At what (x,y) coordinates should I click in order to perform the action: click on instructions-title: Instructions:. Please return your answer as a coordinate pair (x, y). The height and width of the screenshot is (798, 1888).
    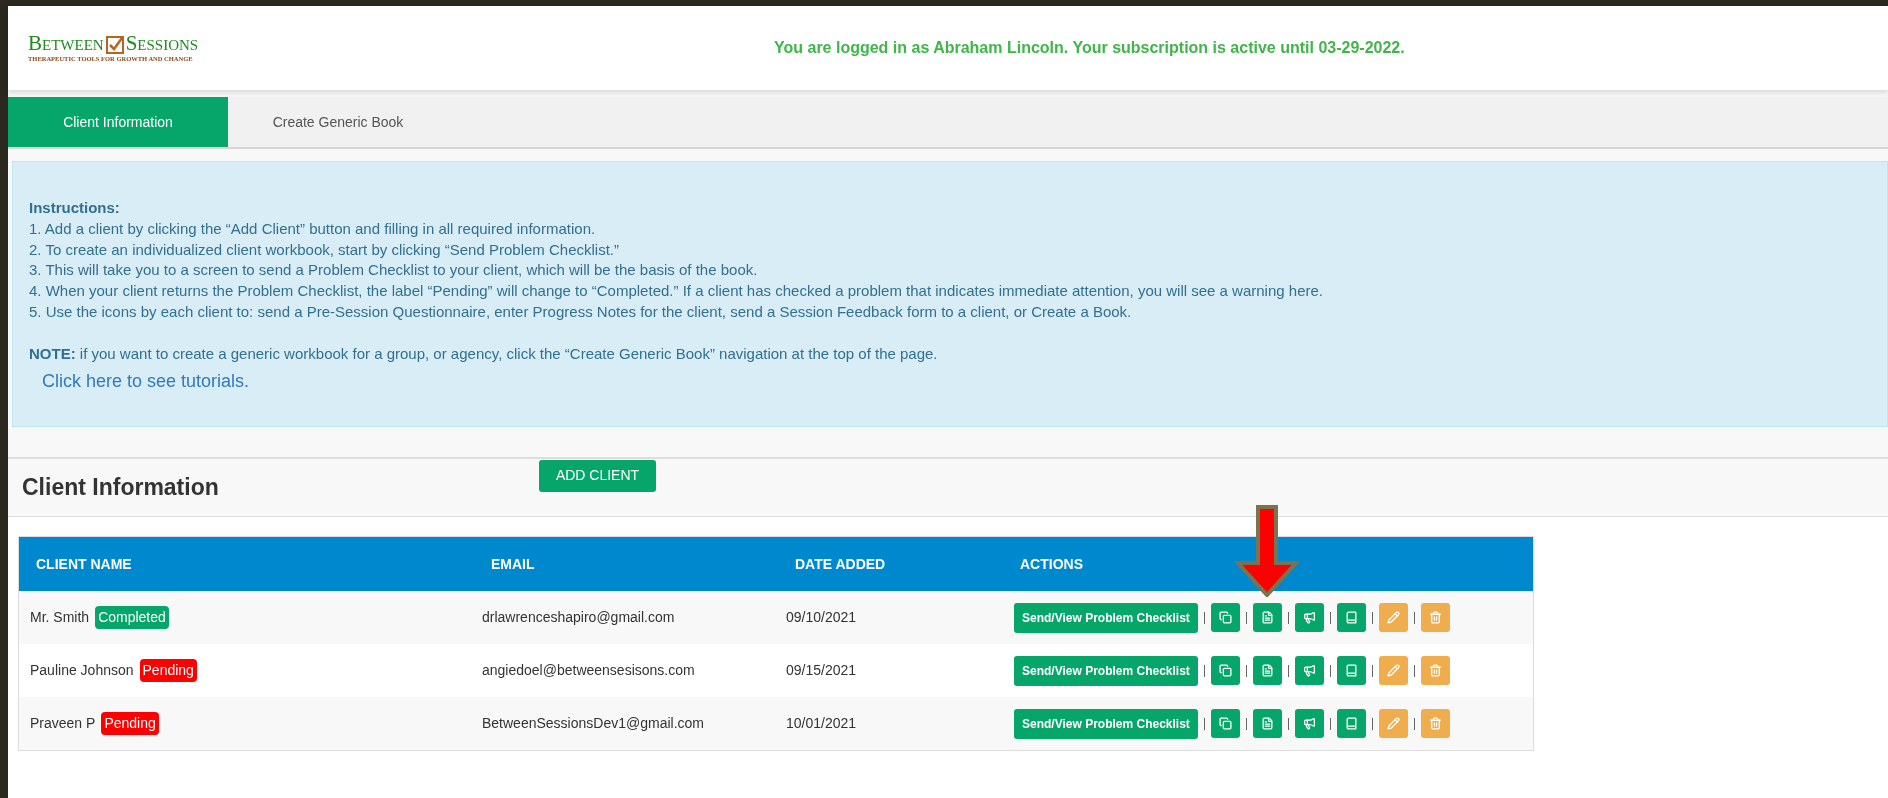
    Looking at the image, I should click on (75, 208).